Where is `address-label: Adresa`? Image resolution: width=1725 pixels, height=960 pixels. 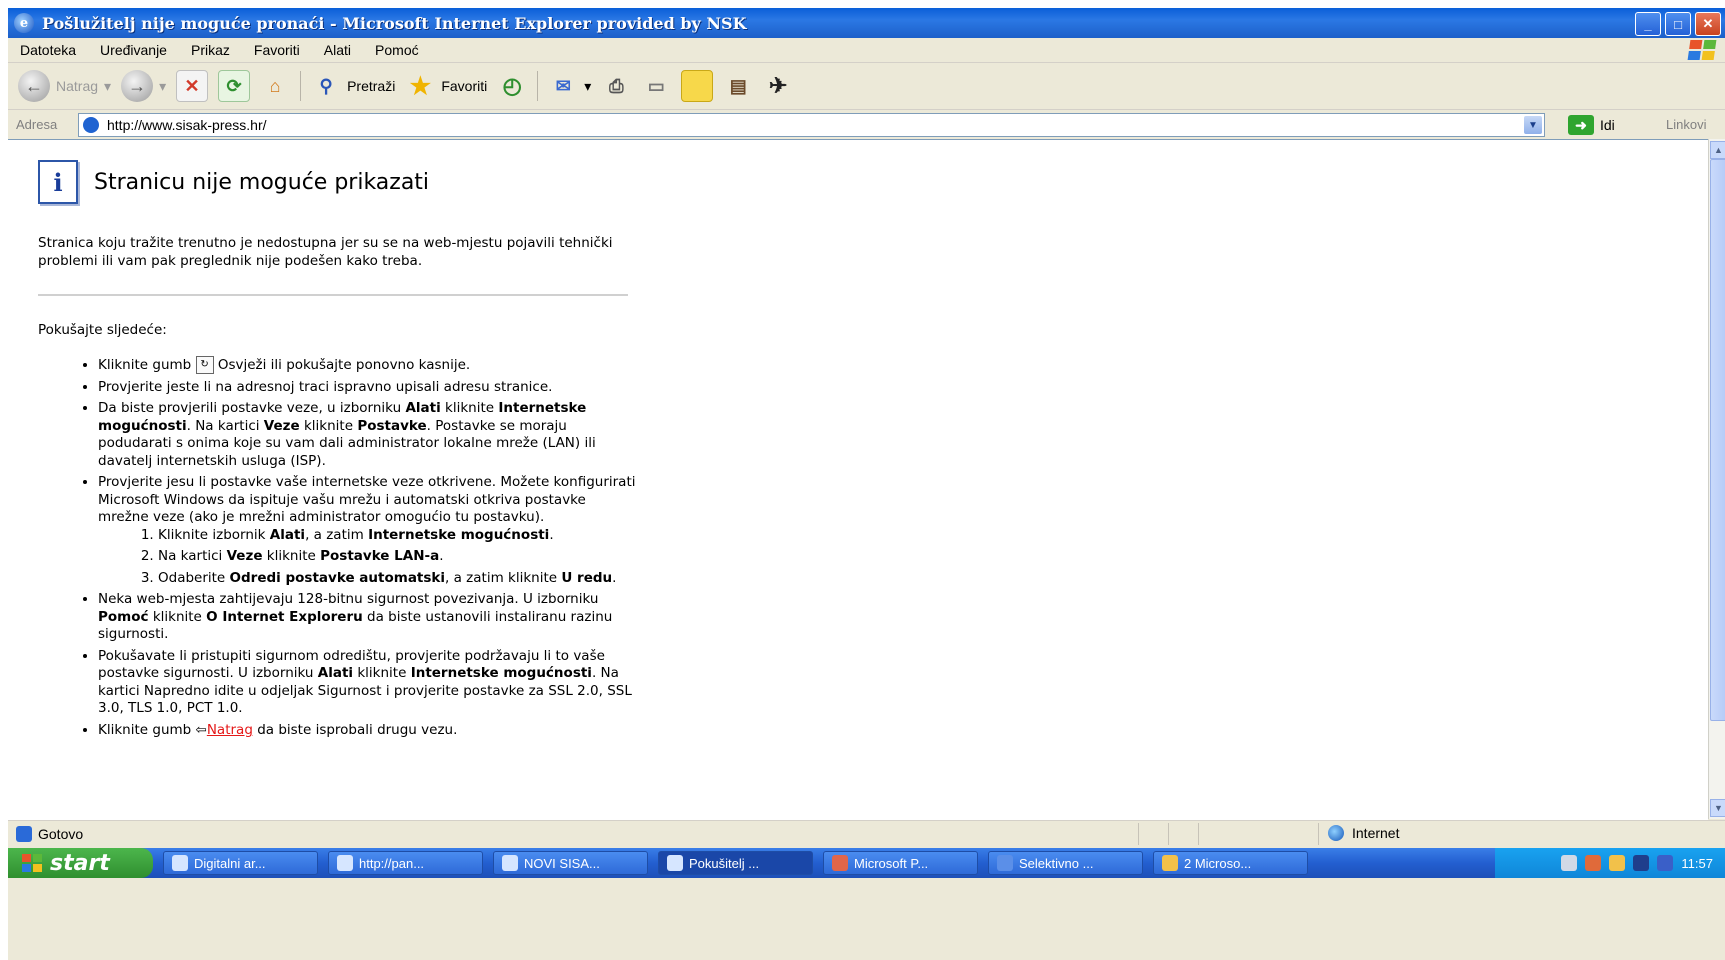
address-label: Adresa is located at coordinates (37, 124).